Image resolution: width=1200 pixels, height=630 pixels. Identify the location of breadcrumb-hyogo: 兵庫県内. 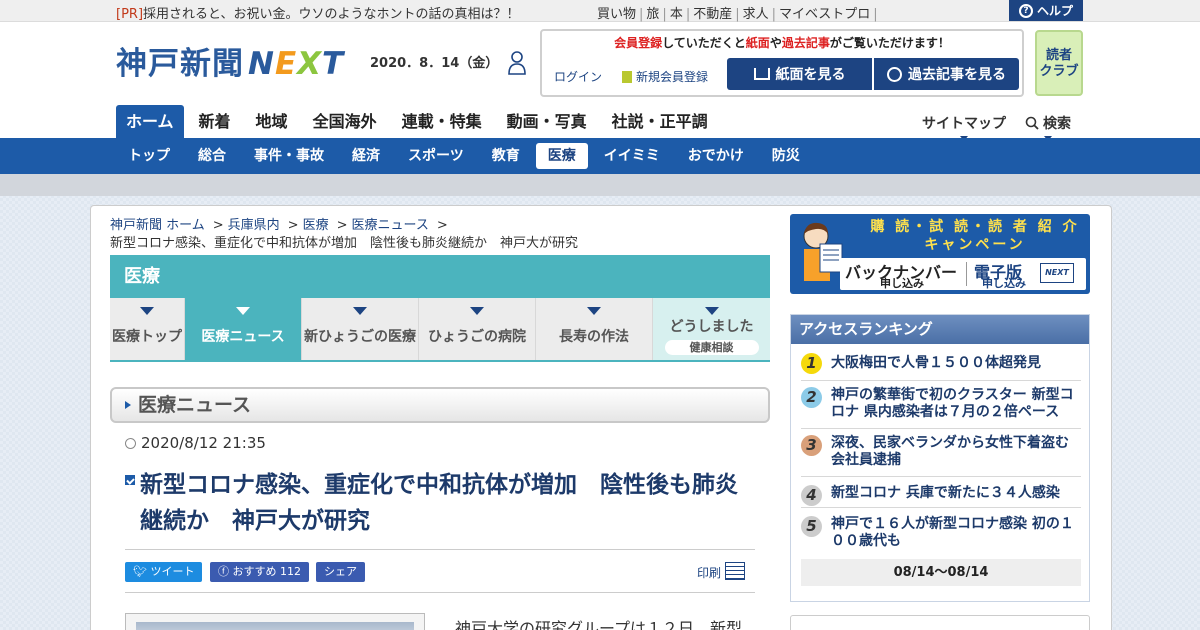
(254, 225).